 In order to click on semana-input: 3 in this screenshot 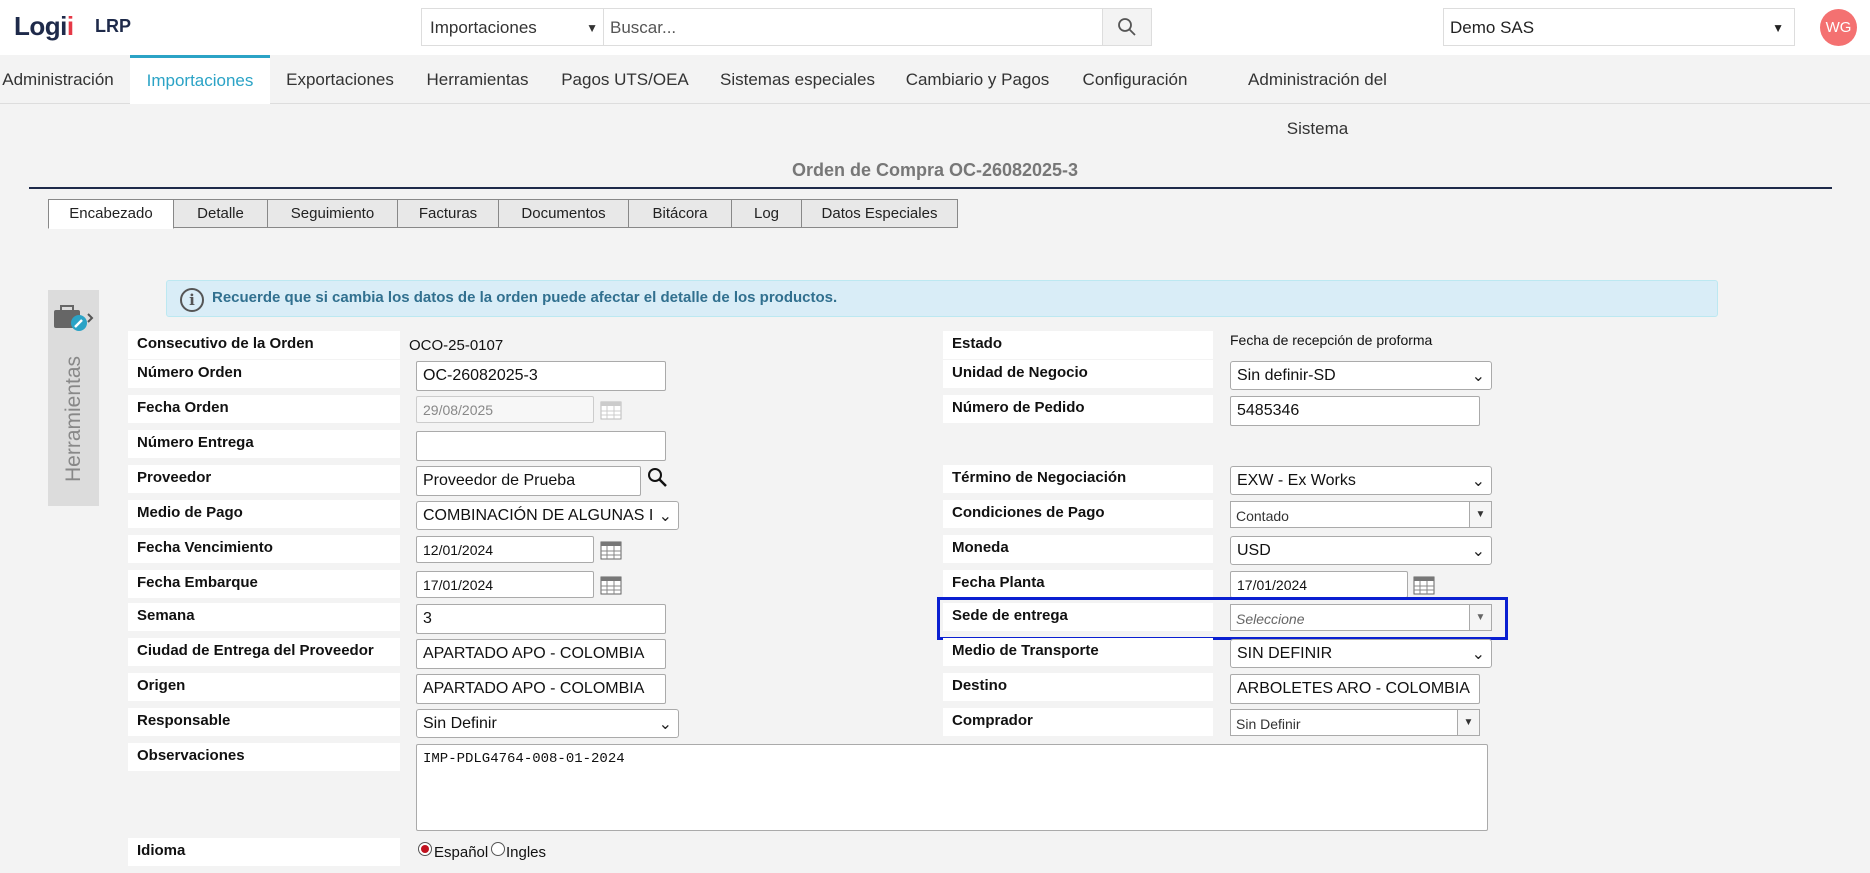, I will do `click(541, 619)`.